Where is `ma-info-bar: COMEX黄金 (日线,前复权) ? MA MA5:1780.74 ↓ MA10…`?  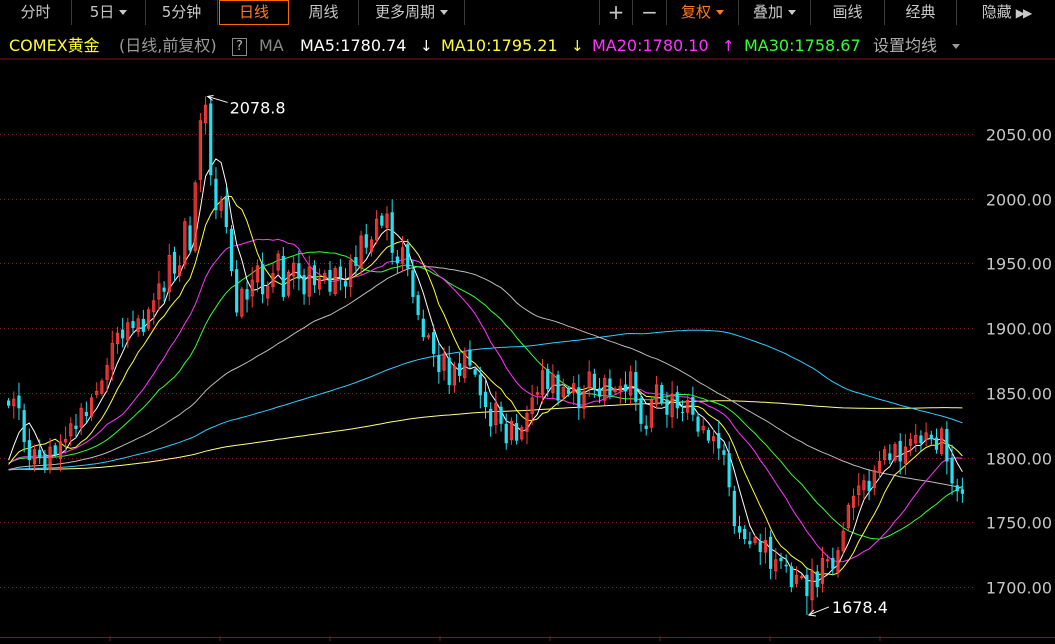
ma-info-bar: COMEX黄金 (日线,前复权) ? MA MA5:1780.74 ↓ MA10… is located at coordinates (527, 46).